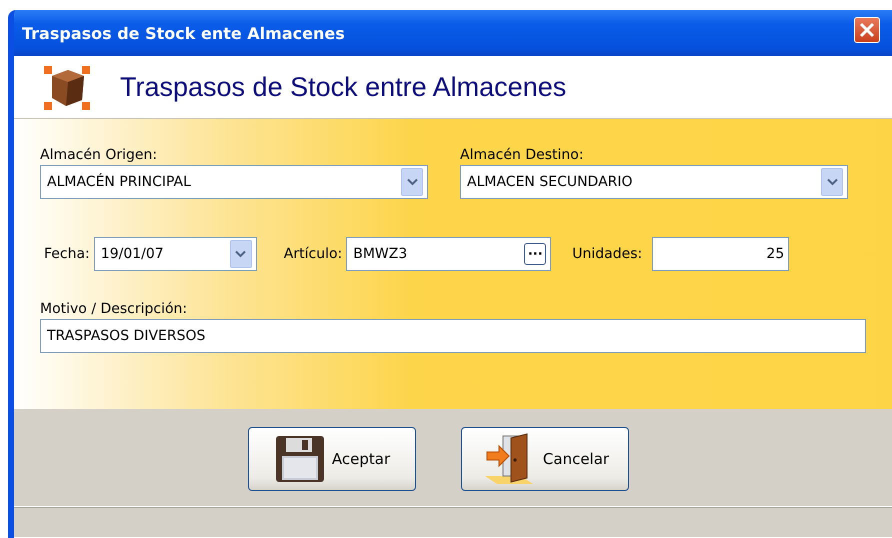 The image size is (892, 538). I want to click on field-label: Unidades:, so click(607, 254).